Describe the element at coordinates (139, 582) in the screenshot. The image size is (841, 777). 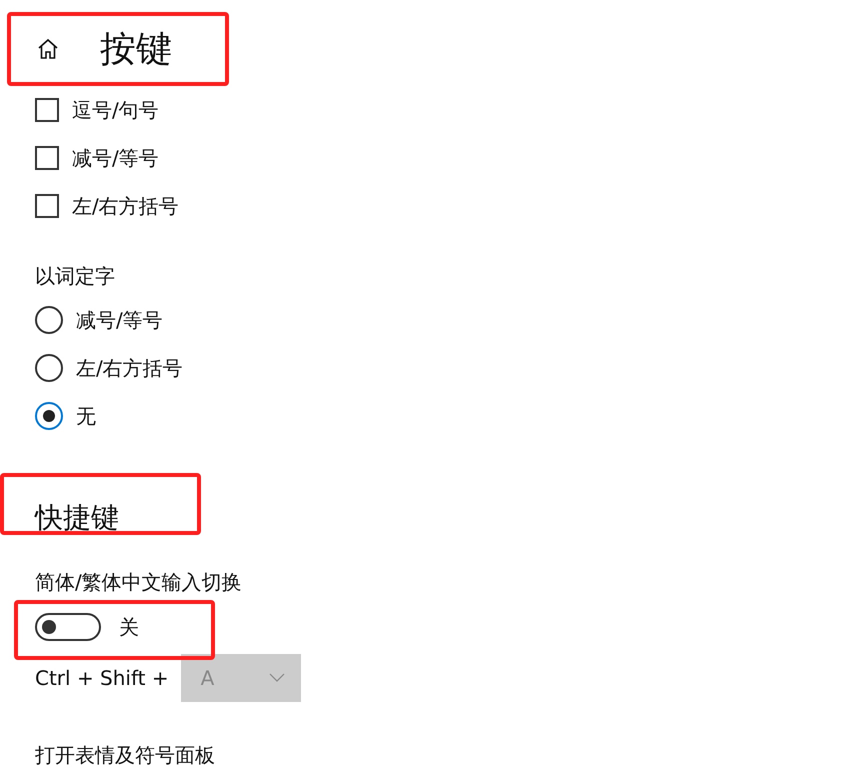
I see `setting-label: 简体/繁体中文输入切换` at that location.